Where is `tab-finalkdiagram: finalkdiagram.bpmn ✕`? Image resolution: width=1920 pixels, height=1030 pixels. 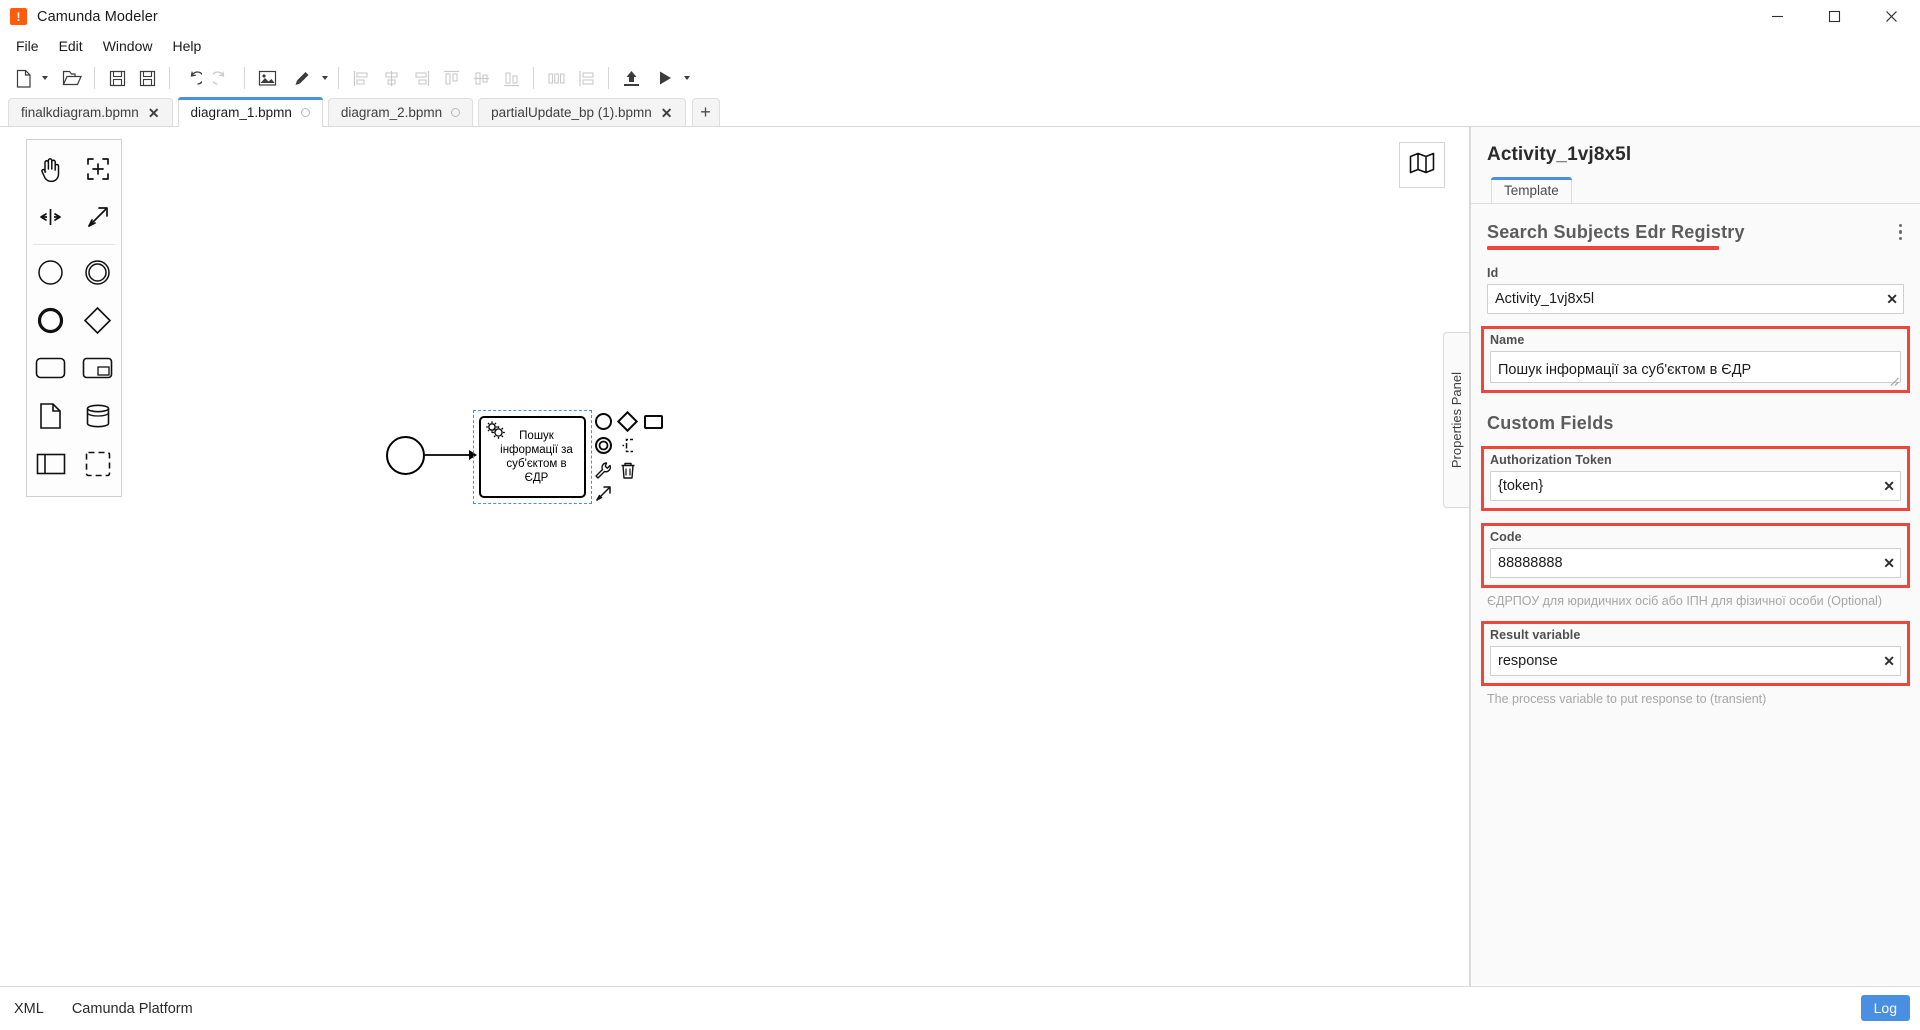 tab-finalkdiagram: finalkdiagram.bpmn ✕ is located at coordinates (90, 112).